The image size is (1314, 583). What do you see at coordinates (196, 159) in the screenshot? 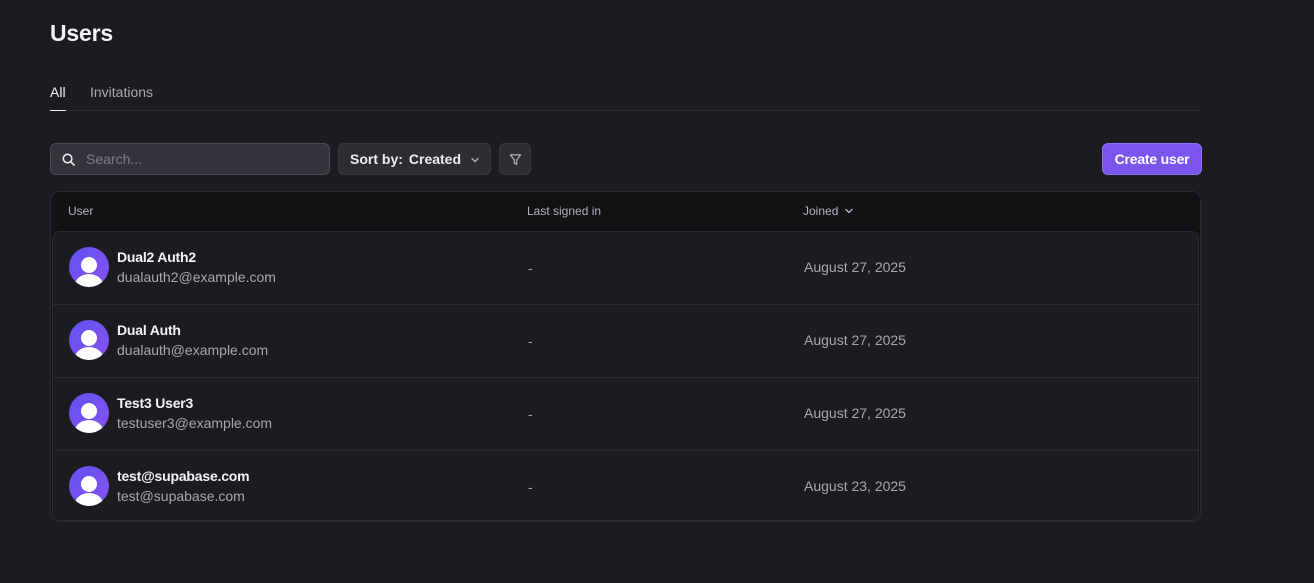
I see `search-input` at bounding box center [196, 159].